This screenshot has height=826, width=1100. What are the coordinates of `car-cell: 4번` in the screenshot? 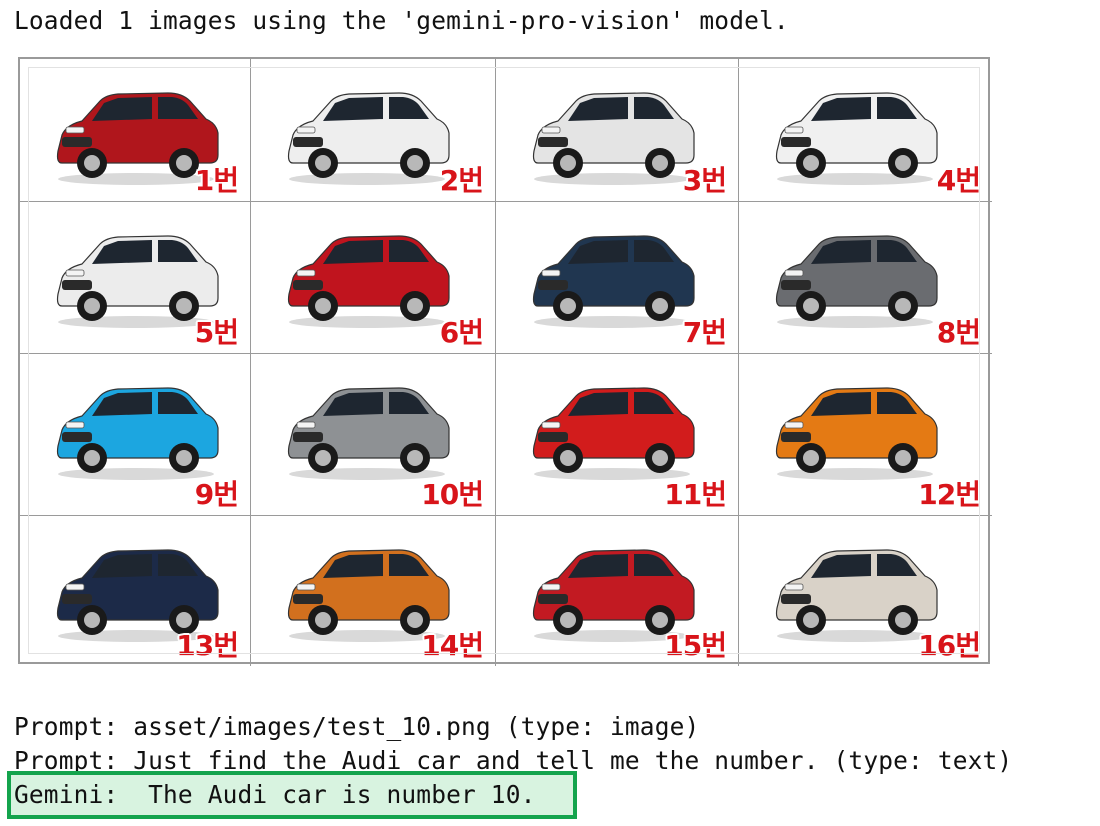 It's located at (865, 130).